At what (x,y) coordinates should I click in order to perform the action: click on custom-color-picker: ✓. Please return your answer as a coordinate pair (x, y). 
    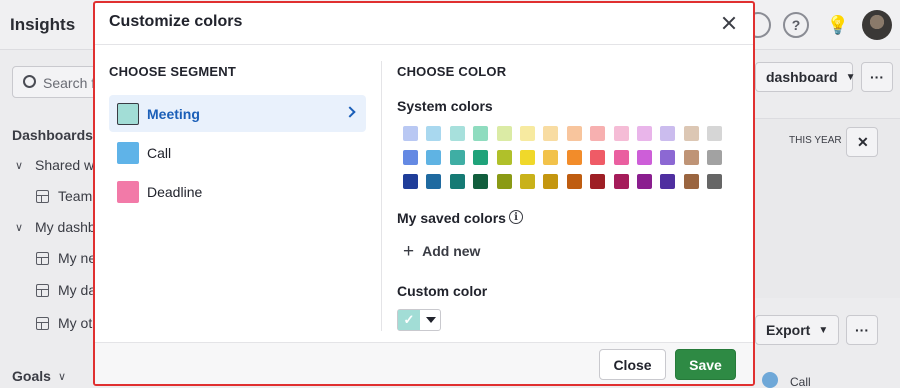
    Looking at the image, I should click on (419, 320).